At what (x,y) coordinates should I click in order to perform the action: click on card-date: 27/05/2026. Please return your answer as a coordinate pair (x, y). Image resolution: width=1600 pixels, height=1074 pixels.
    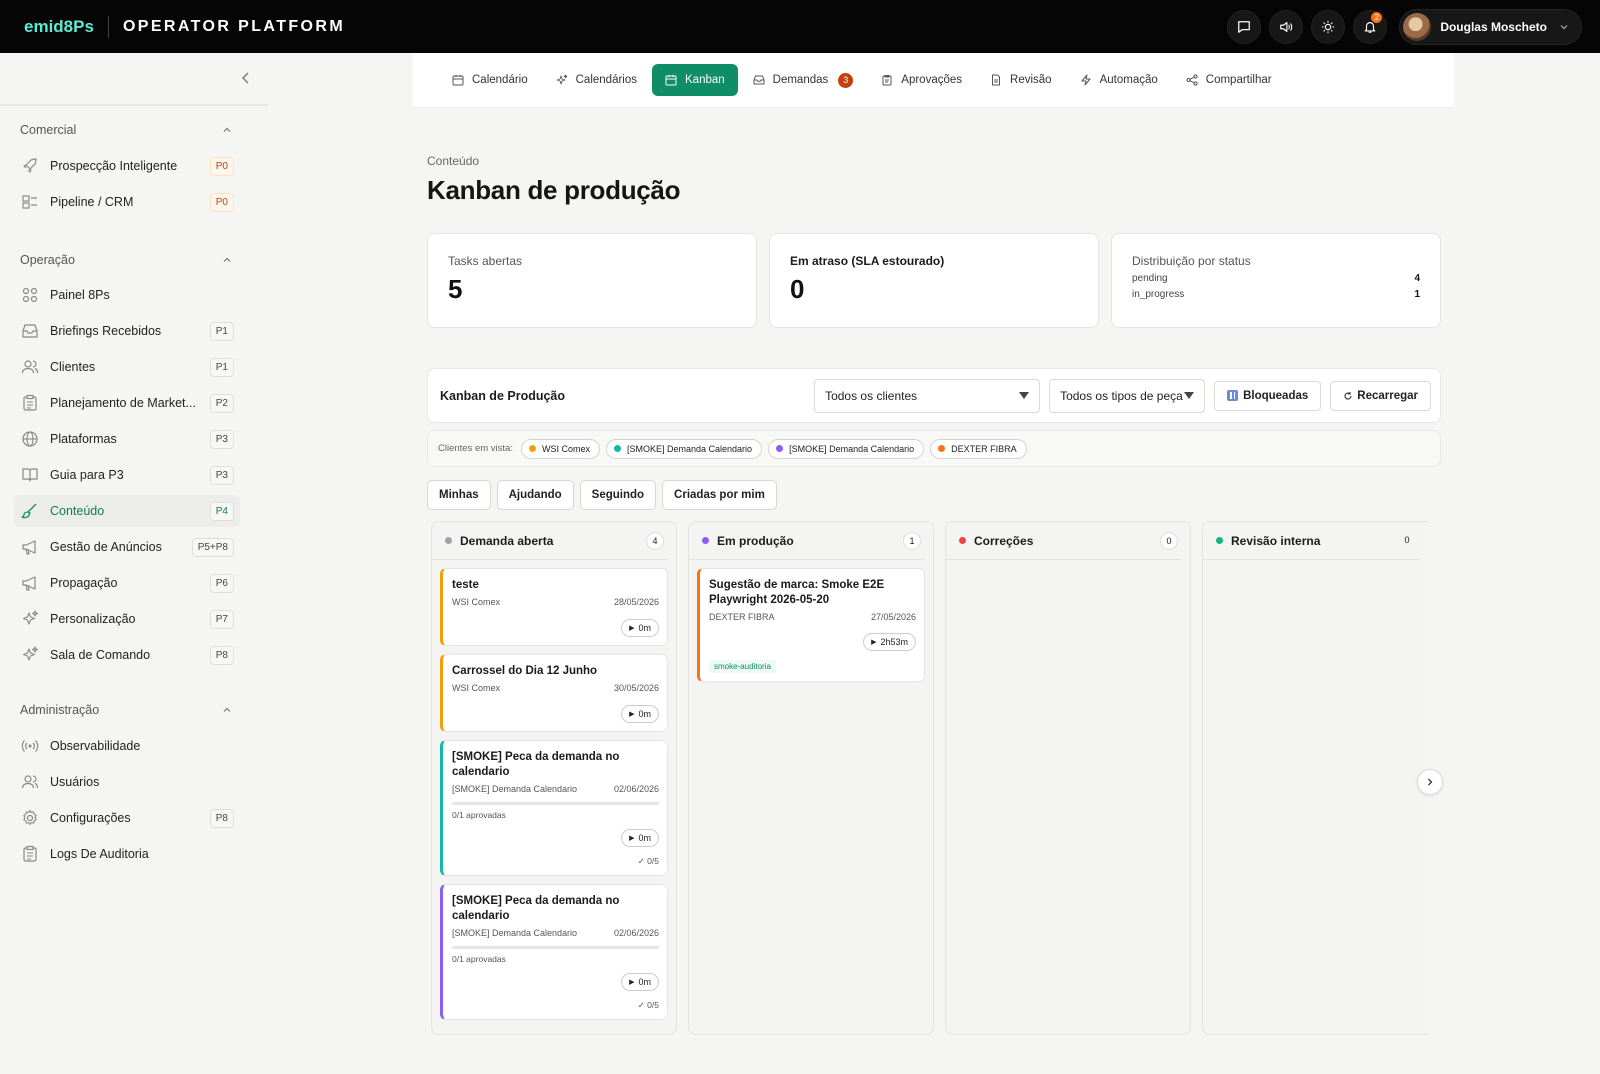
    Looking at the image, I should click on (893, 617).